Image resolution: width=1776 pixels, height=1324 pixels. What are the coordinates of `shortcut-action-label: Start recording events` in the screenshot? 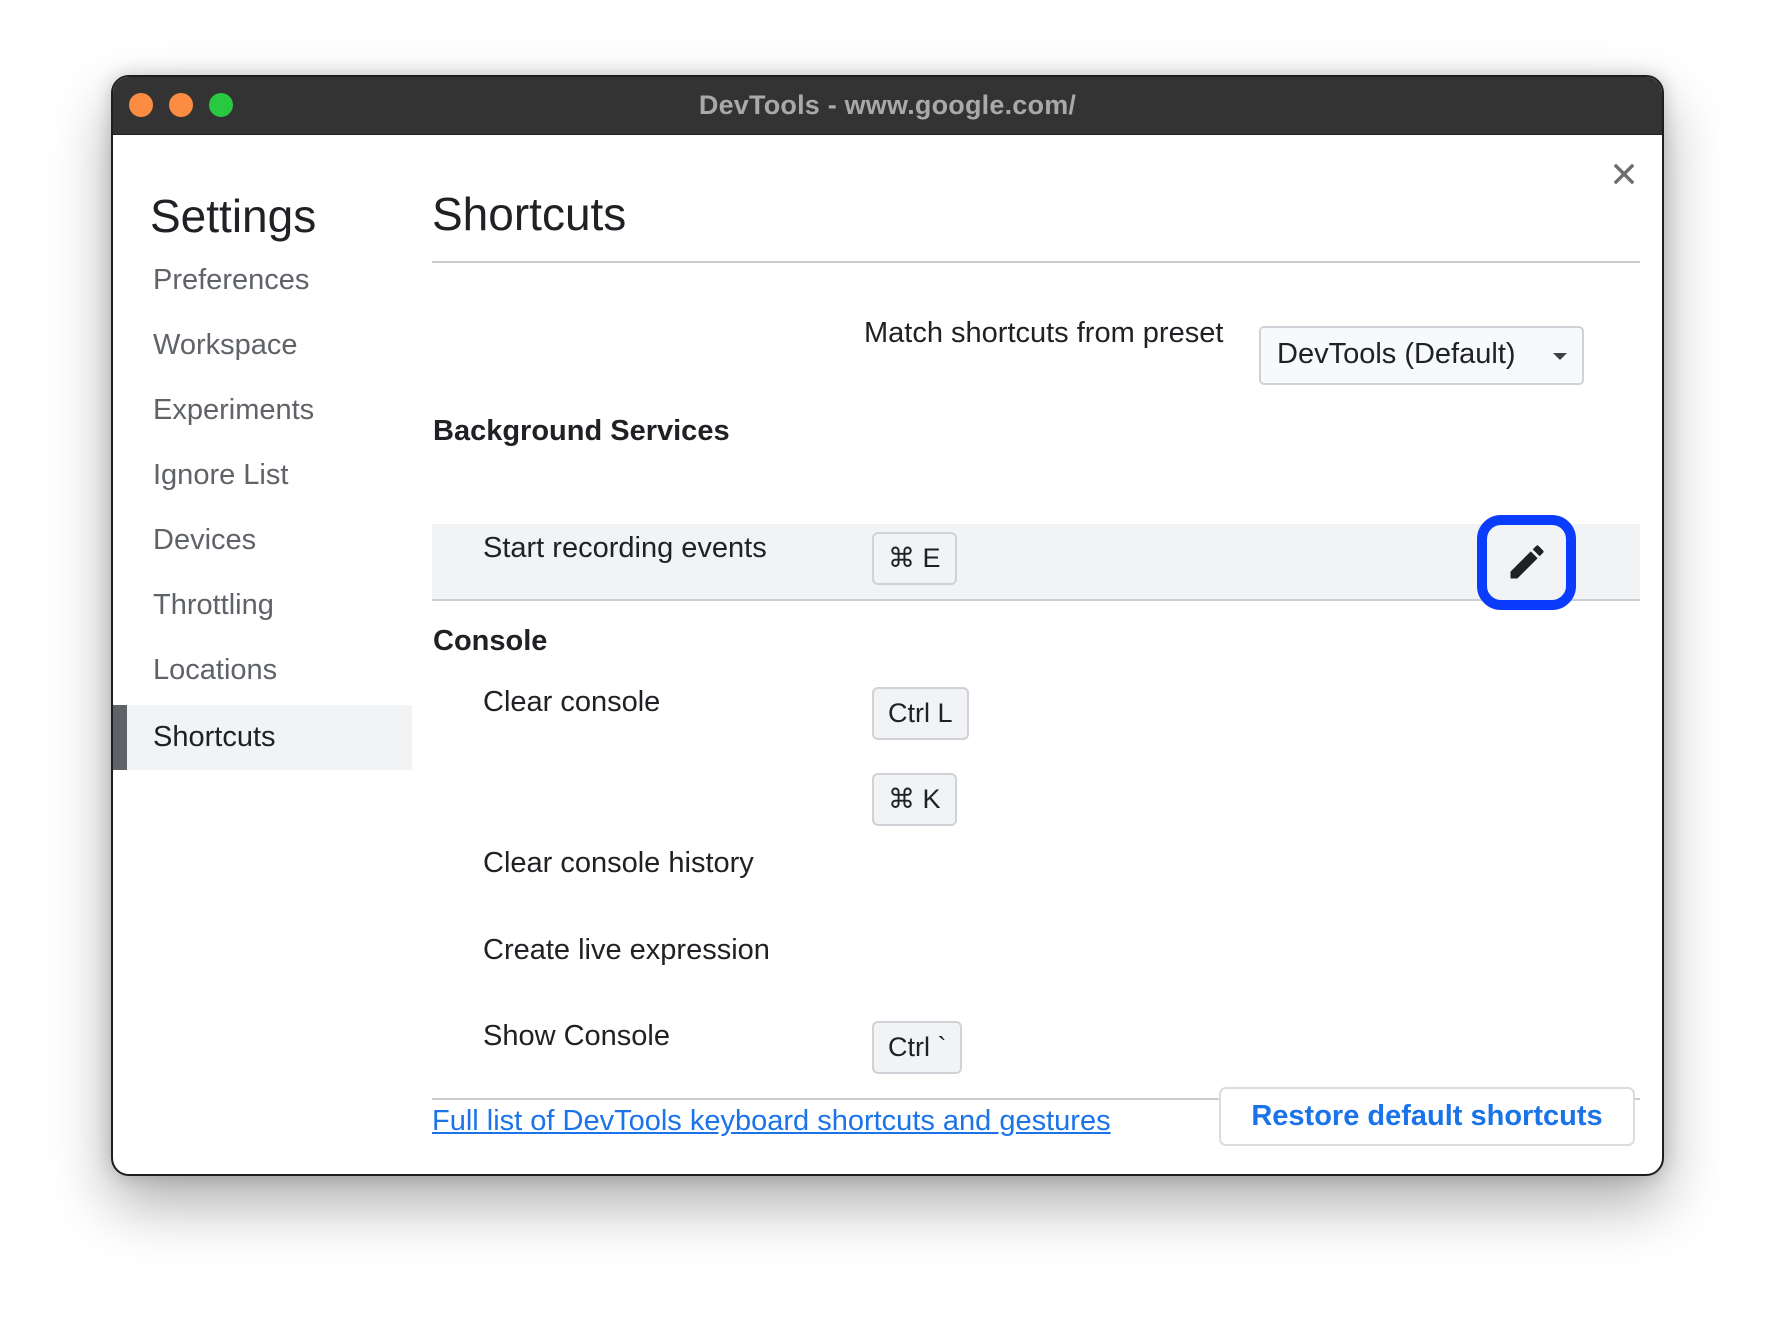 It's located at (625, 548).